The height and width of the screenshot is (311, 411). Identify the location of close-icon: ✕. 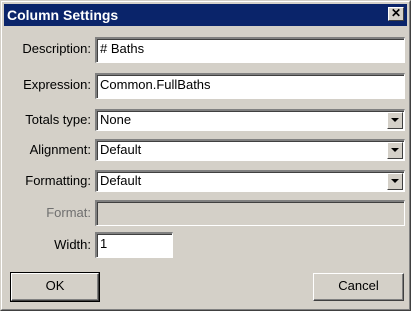
(396, 13).